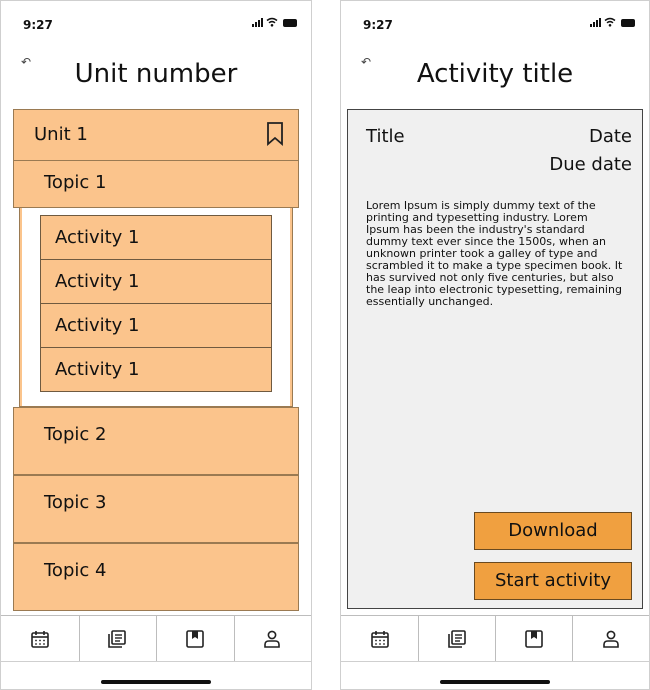 This screenshot has width=650, height=690. Describe the element at coordinates (156, 577) in the screenshot. I see `topic-row: Topic 4` at that location.